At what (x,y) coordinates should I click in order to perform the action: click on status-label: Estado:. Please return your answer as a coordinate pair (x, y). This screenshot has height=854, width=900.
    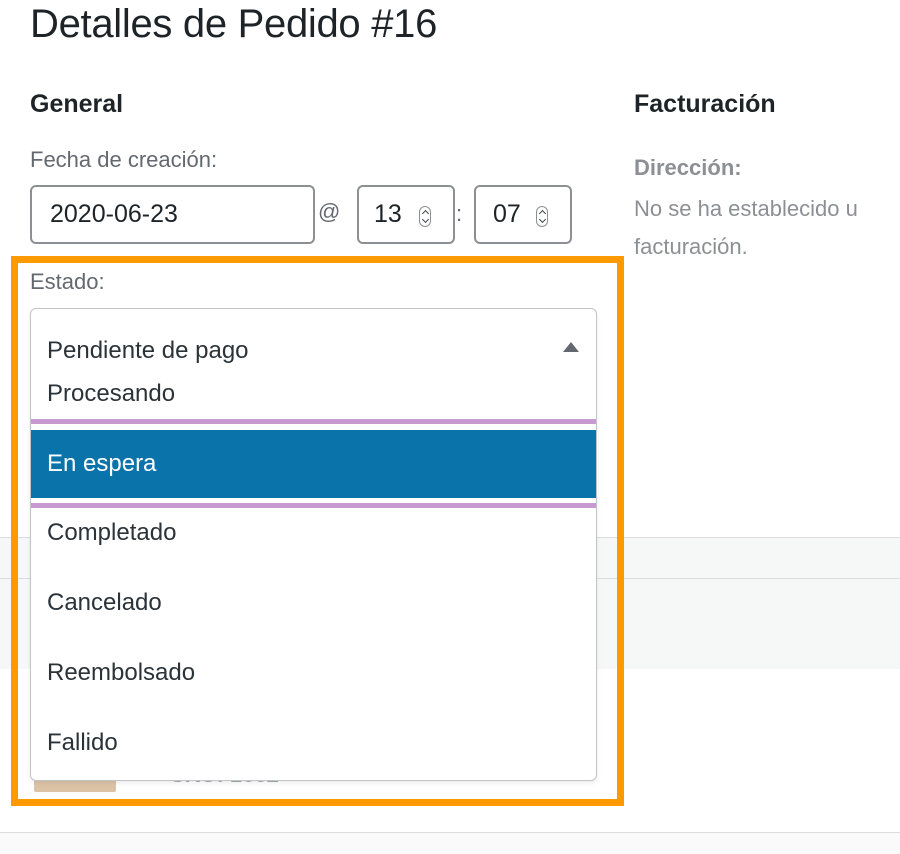
    Looking at the image, I should click on (67, 281).